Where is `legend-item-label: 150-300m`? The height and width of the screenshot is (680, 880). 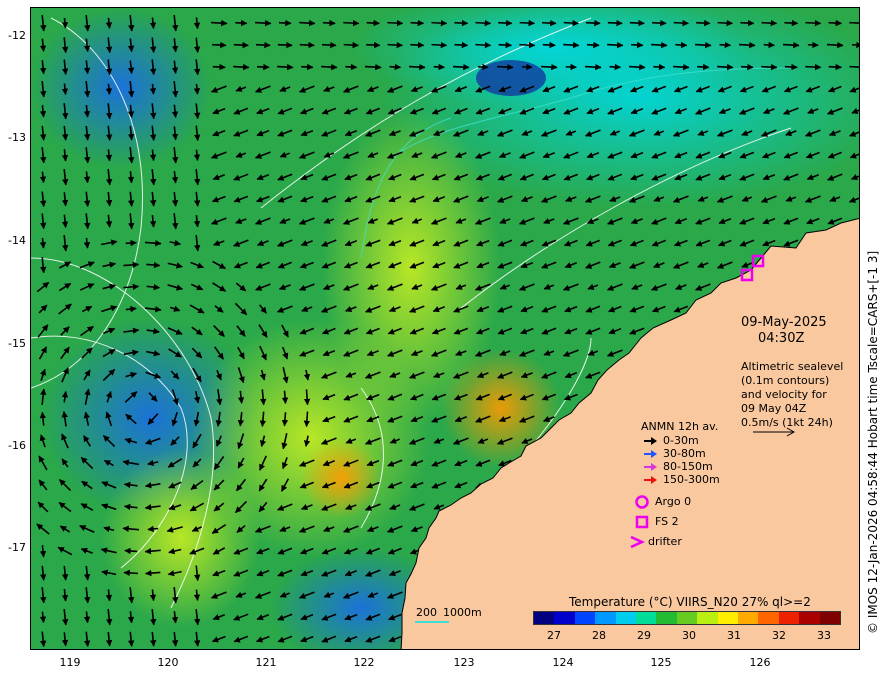
legend-item-label: 150-300m is located at coordinates (691, 479).